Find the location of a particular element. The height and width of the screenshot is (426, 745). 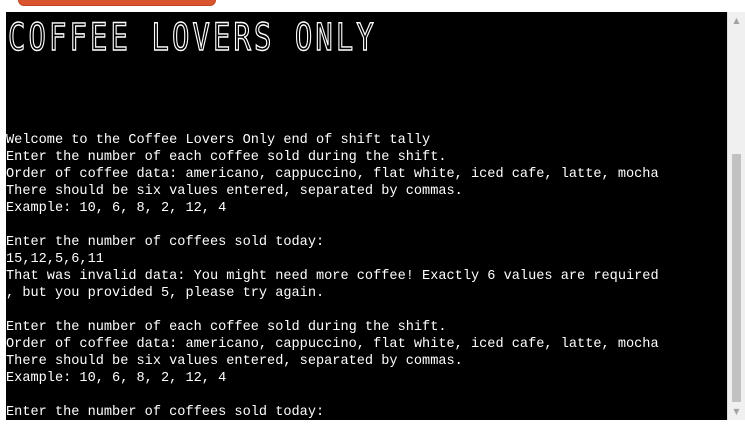

scroll-up-icon: ▲ is located at coordinates (736, 20).